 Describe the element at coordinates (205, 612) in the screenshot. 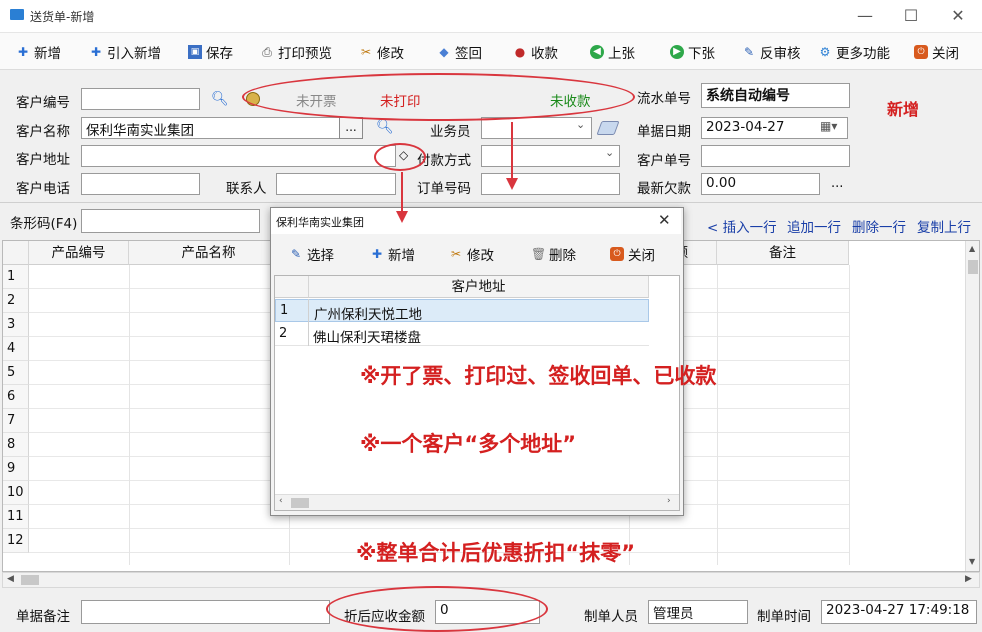

I see `remark-input` at that location.